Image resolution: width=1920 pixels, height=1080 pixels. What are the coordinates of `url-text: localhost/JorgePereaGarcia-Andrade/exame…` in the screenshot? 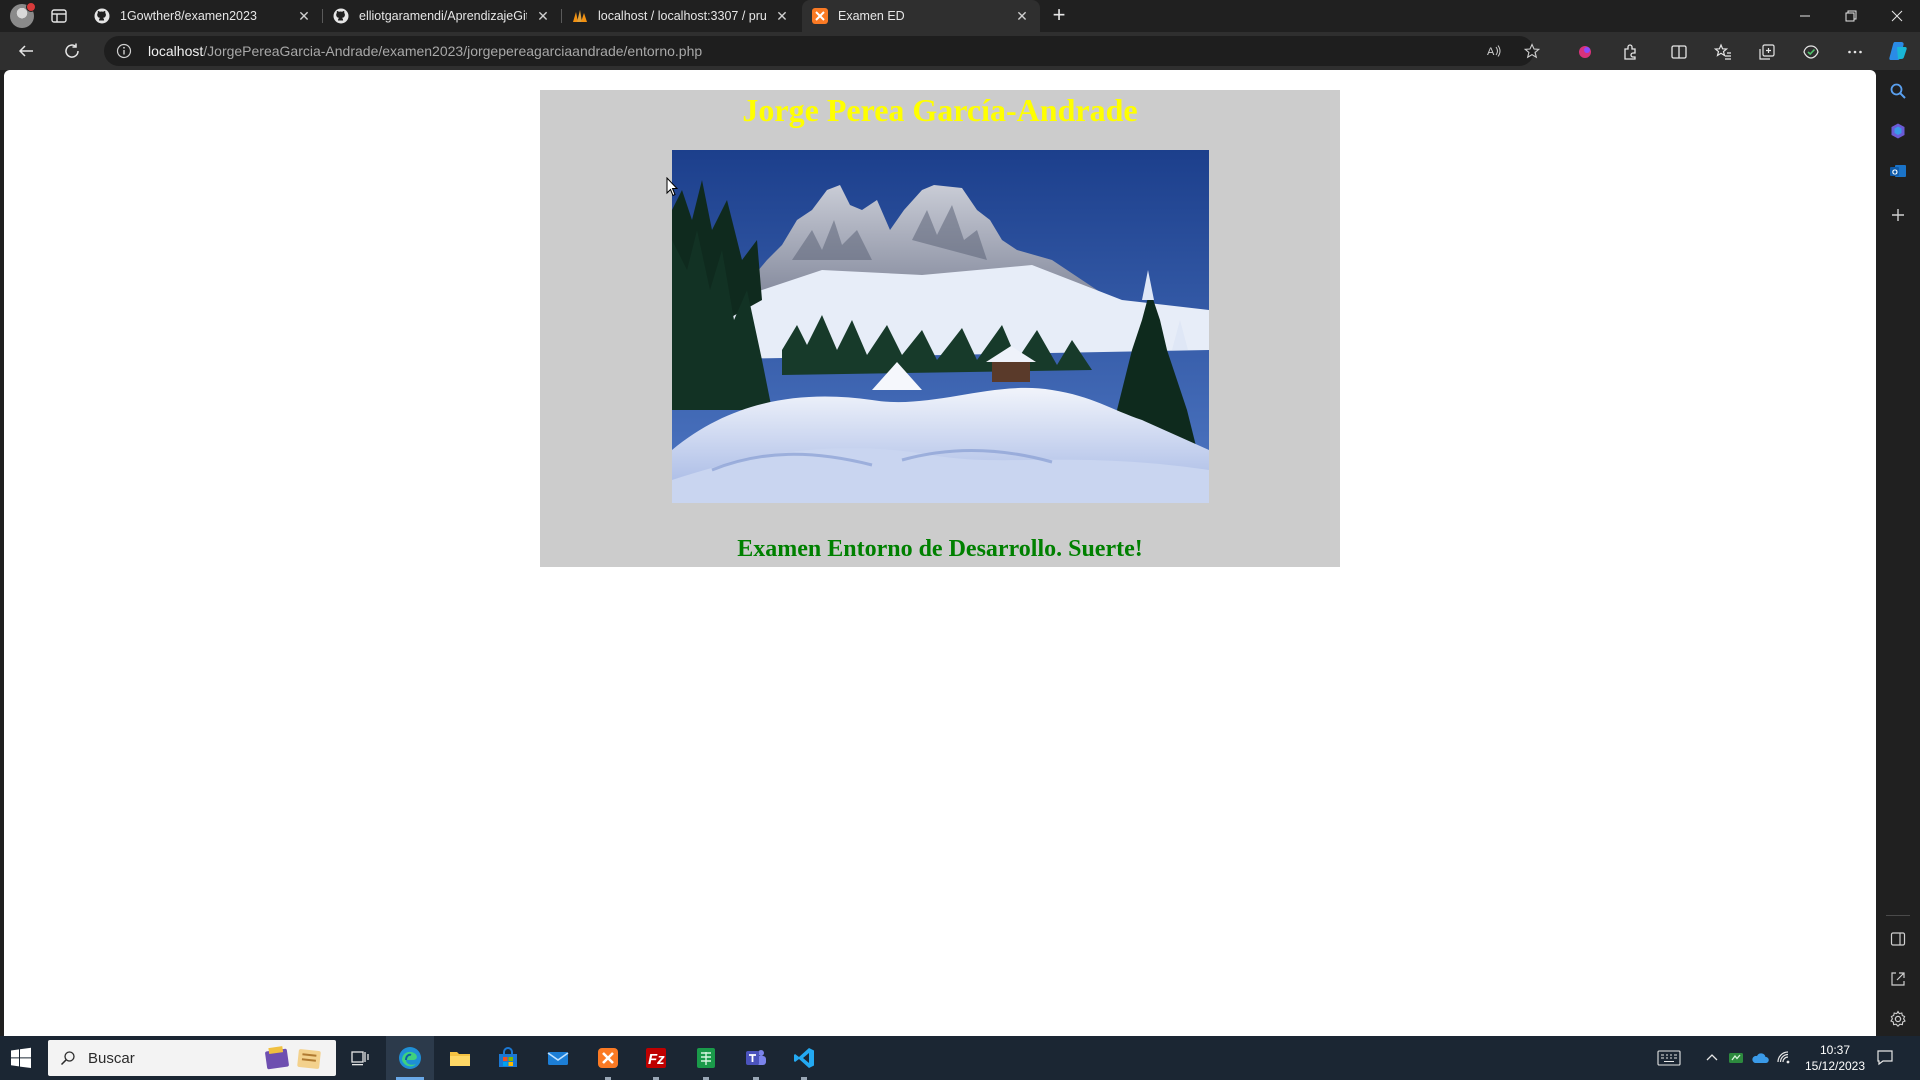 It's located at (425, 51).